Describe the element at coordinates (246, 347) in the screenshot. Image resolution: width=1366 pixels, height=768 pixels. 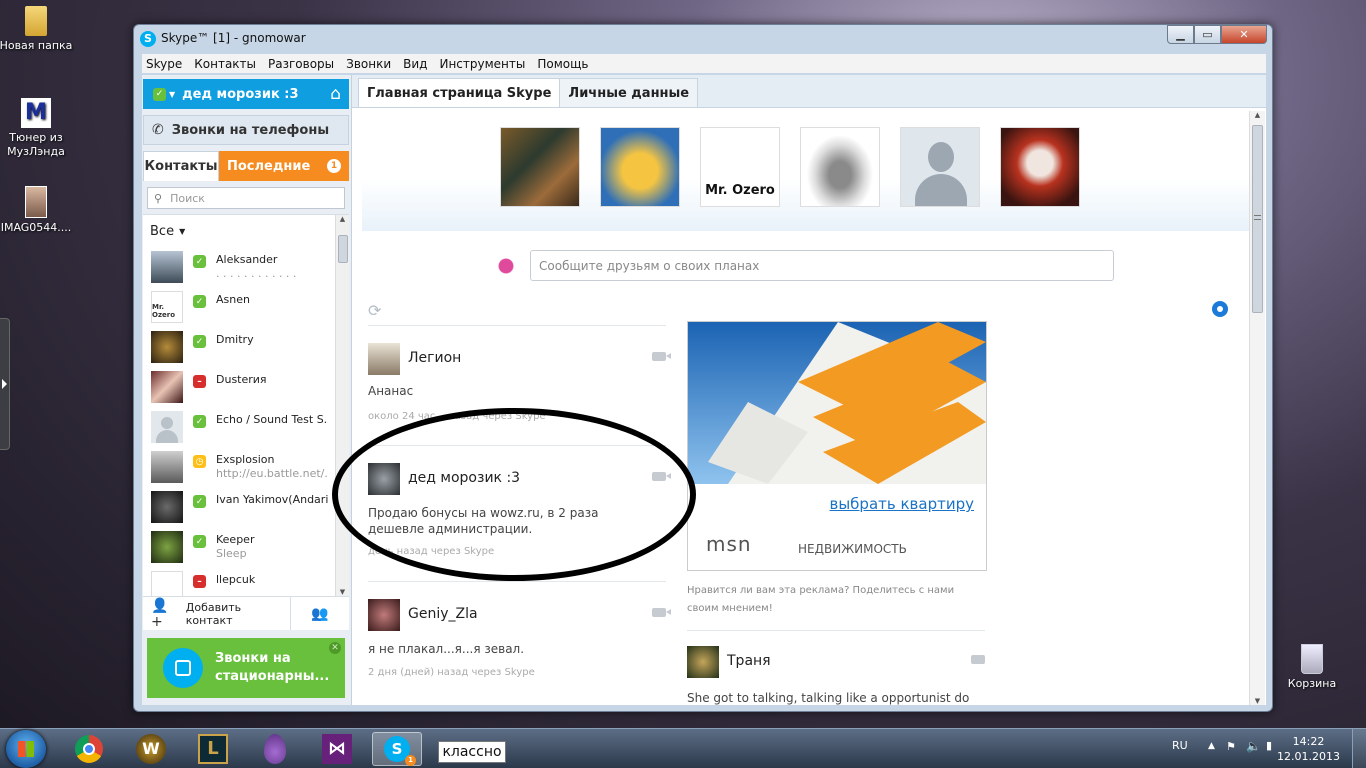
I see `contact-row: ✓ Dmitry` at that location.